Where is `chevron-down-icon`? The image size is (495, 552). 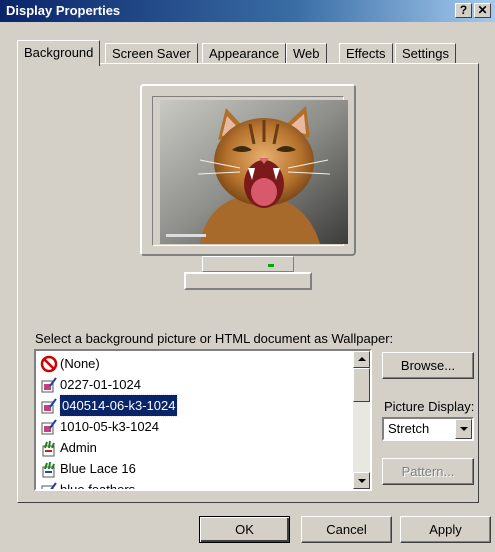 chevron-down-icon is located at coordinates (464, 429).